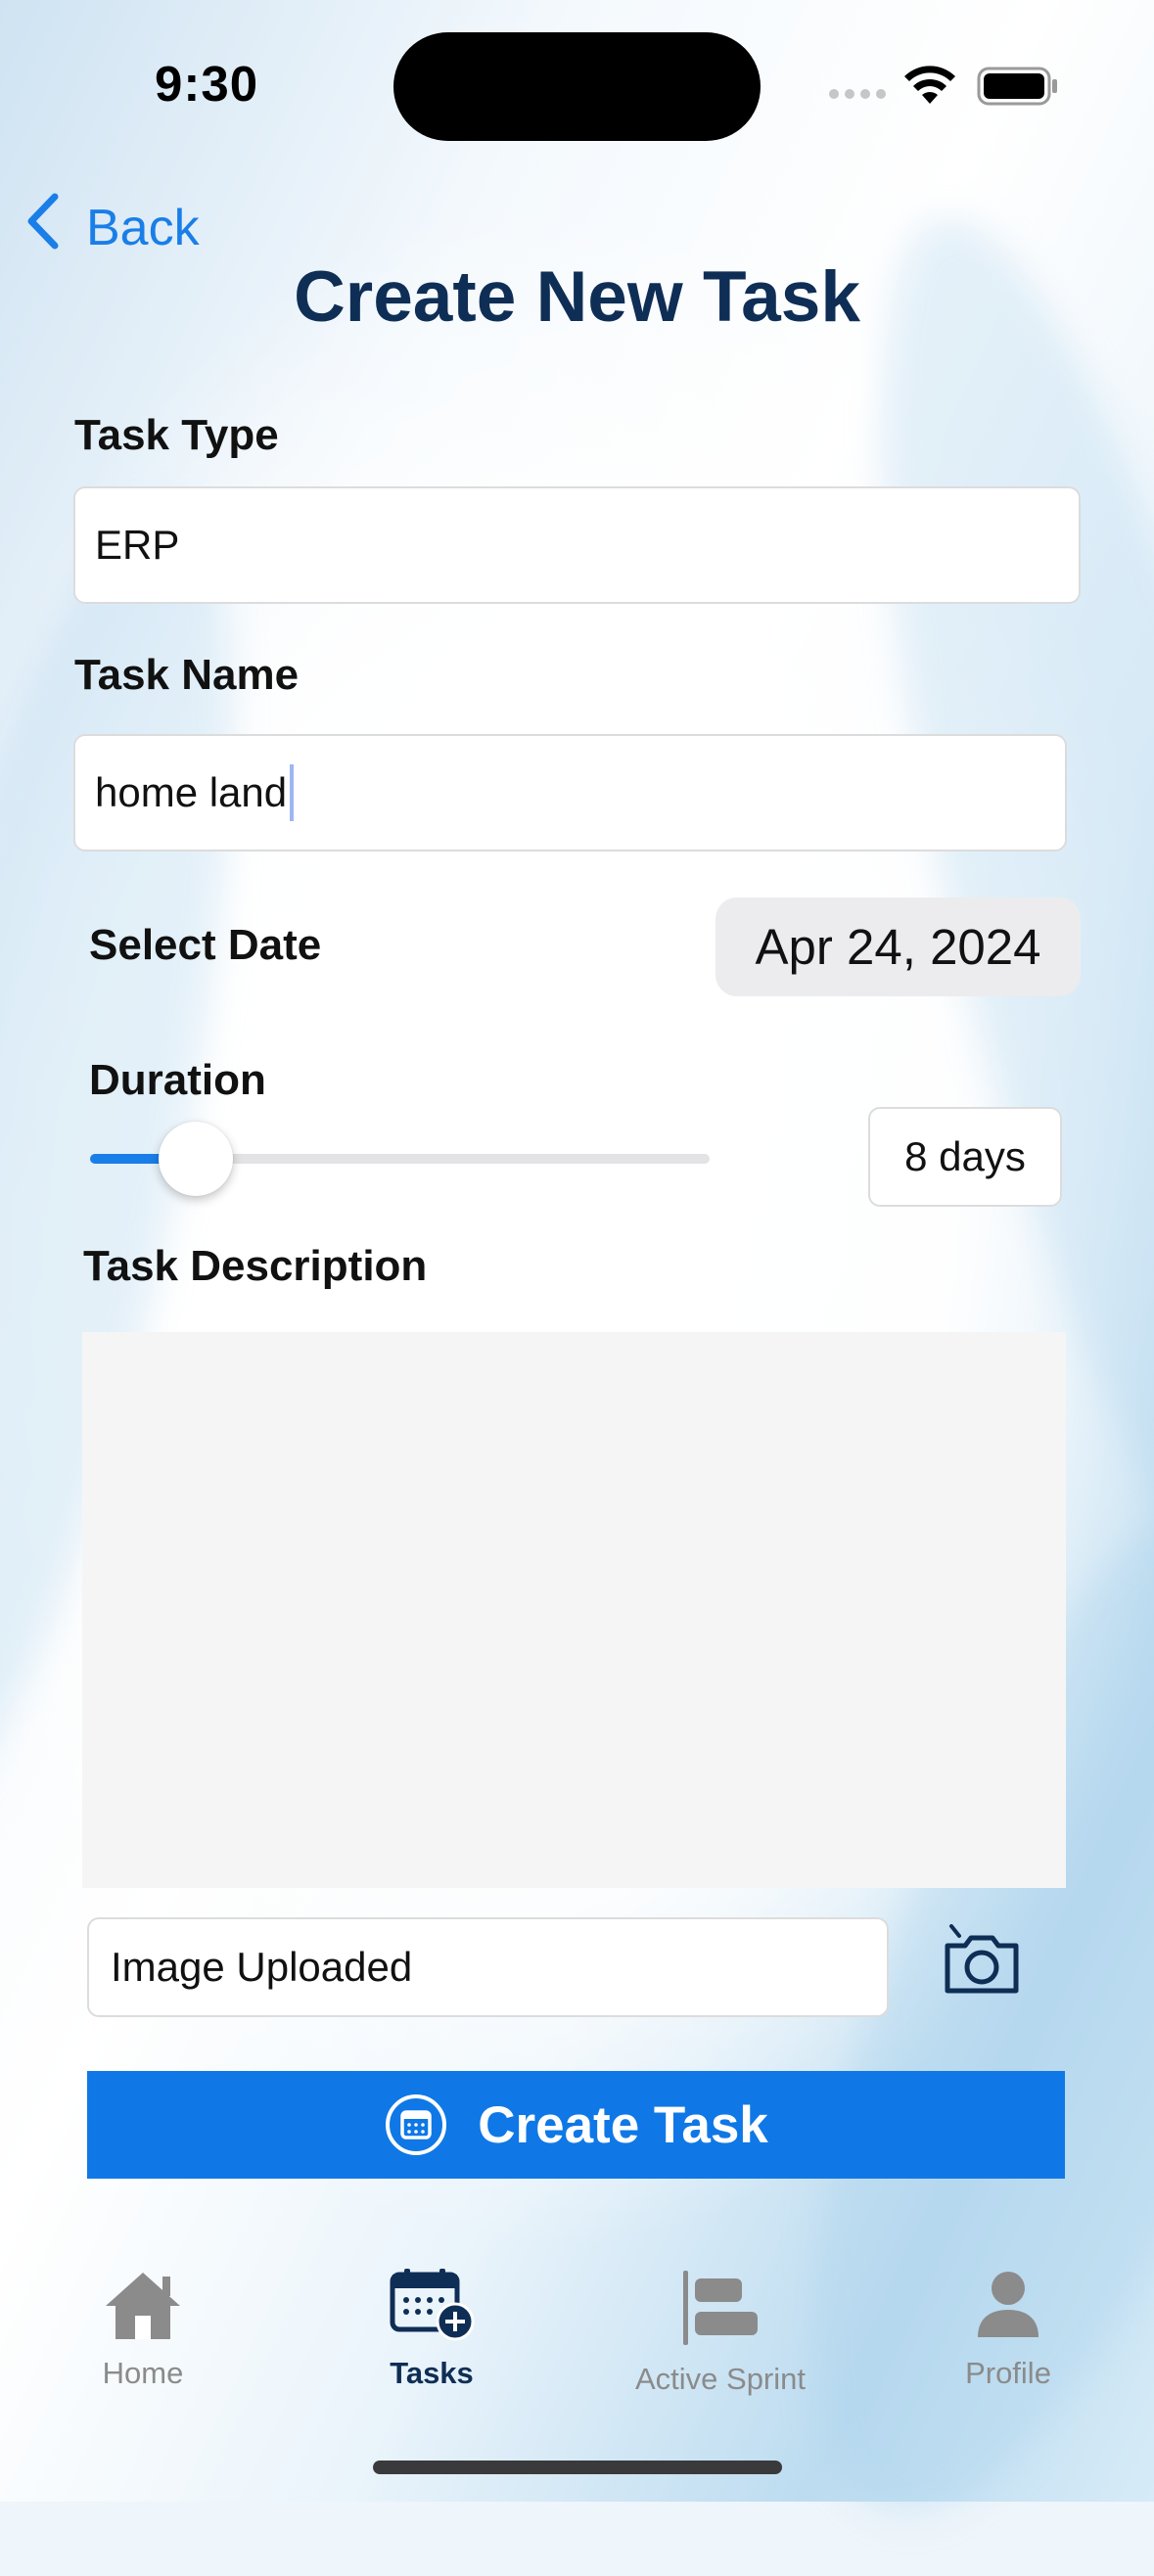 This screenshot has height=2576, width=1154. What do you see at coordinates (43, 227) in the screenshot?
I see `chevron-left-icon` at bounding box center [43, 227].